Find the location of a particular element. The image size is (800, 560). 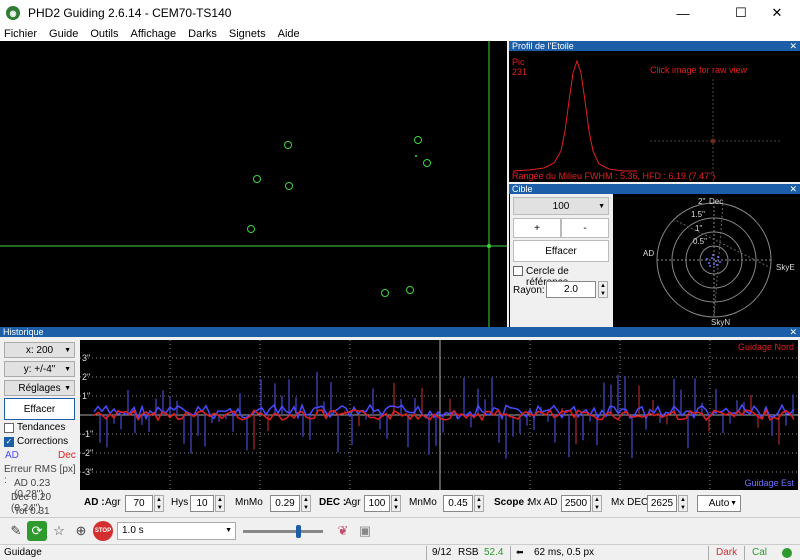

dec-legend: Dec is located at coordinates (67, 455).